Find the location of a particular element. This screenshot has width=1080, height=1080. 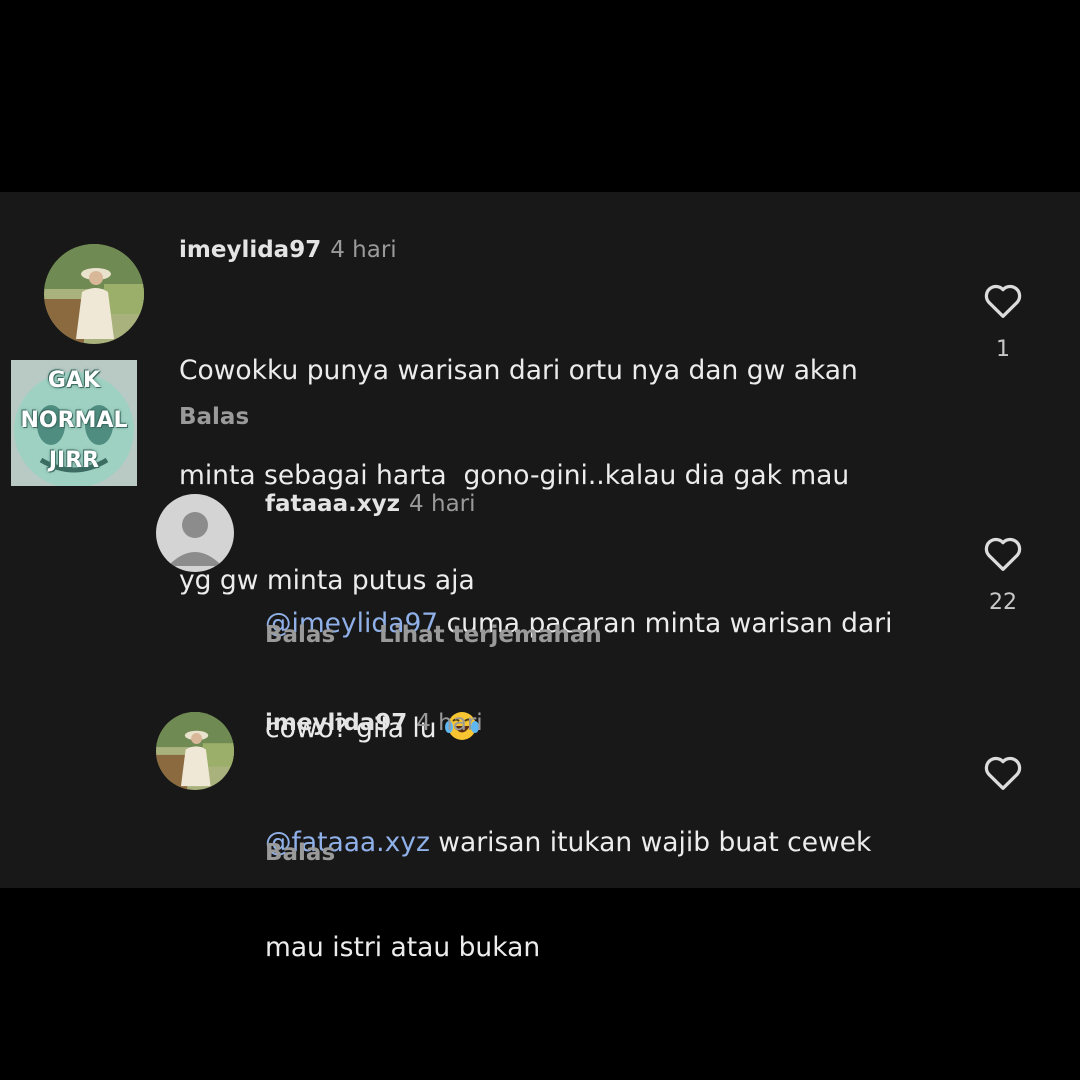

comment-username: fataaa.xyz 4 hari is located at coordinates (370, 504).